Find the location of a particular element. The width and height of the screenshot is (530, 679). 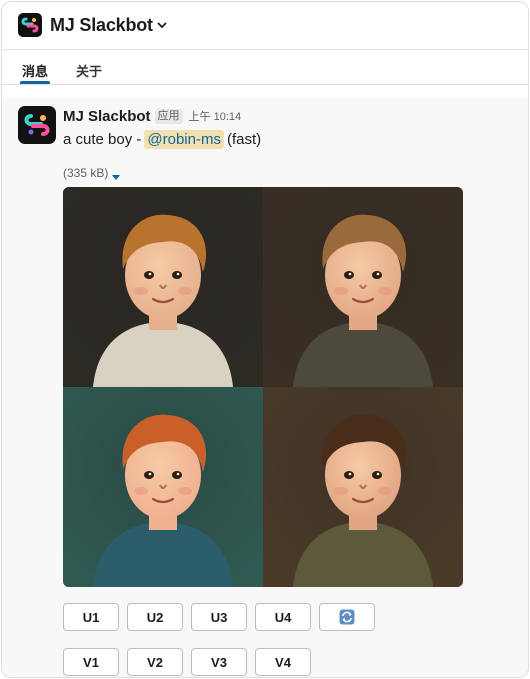

refresh-icon is located at coordinates (347, 617).